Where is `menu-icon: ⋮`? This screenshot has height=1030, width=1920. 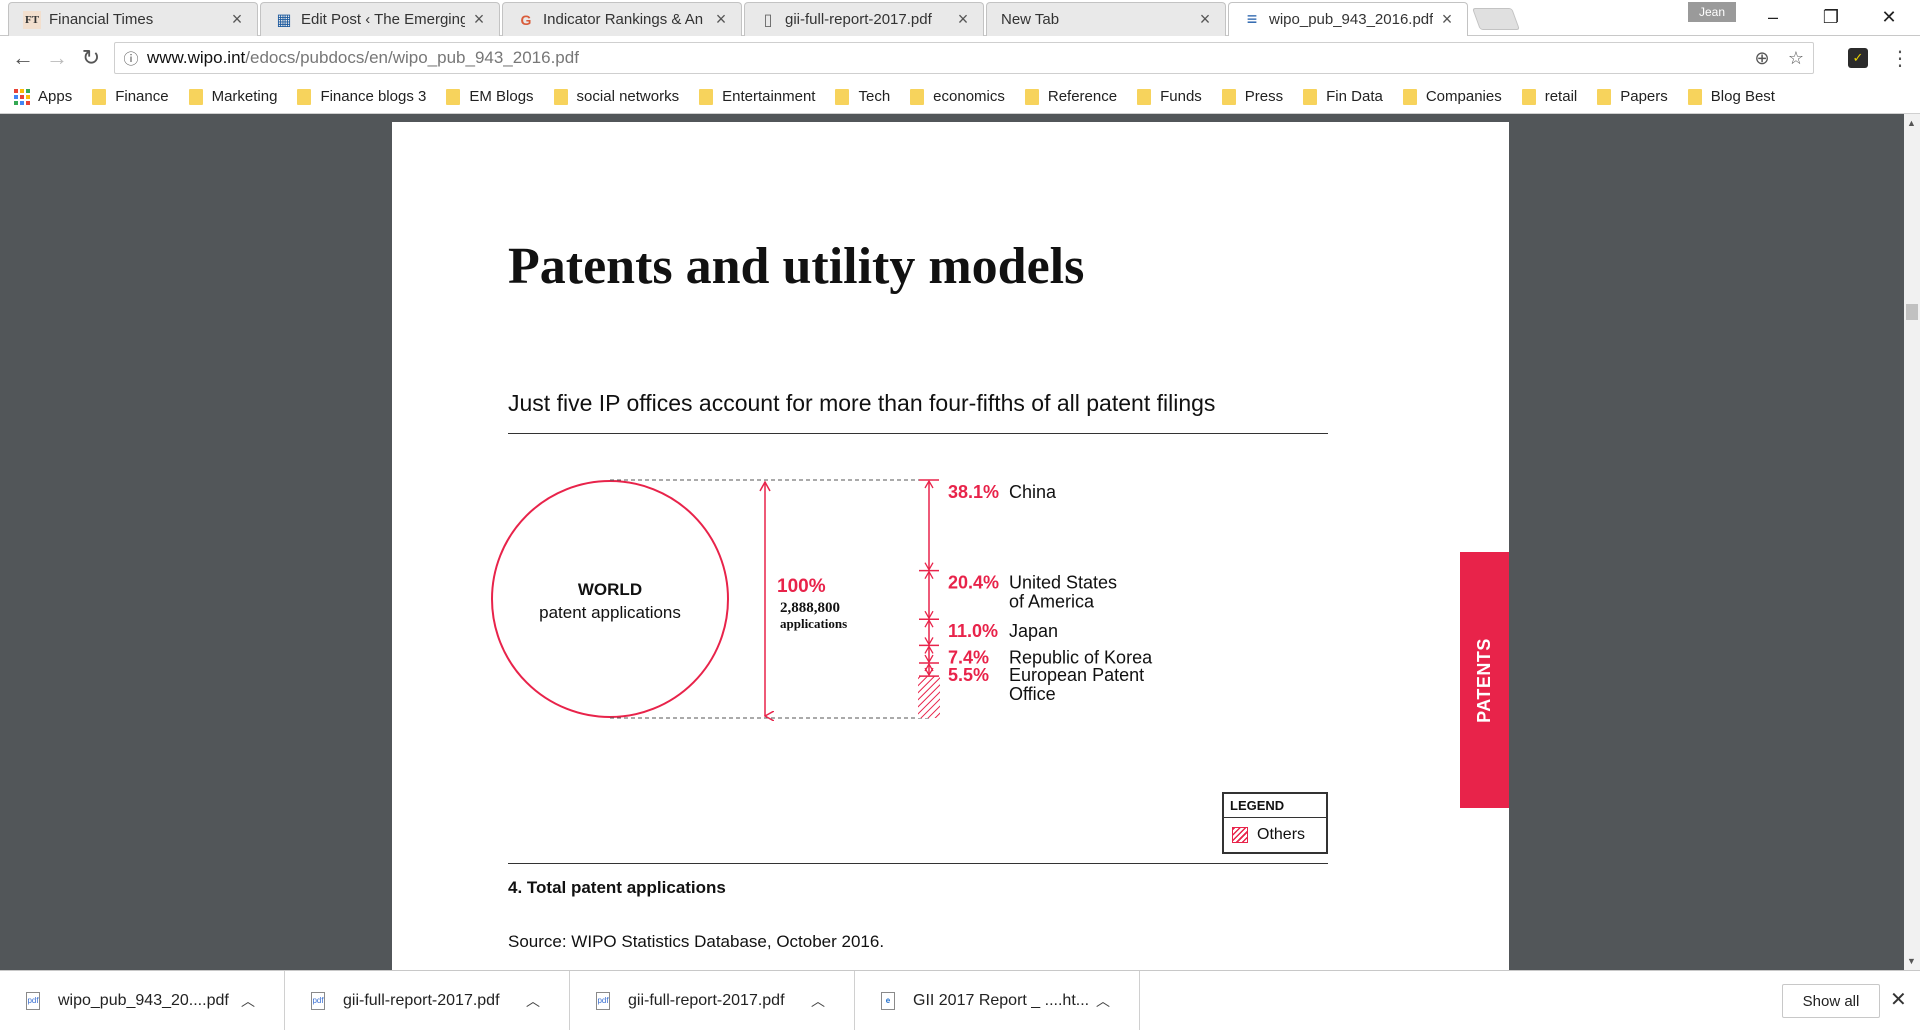 menu-icon: ⋮ is located at coordinates (1900, 58).